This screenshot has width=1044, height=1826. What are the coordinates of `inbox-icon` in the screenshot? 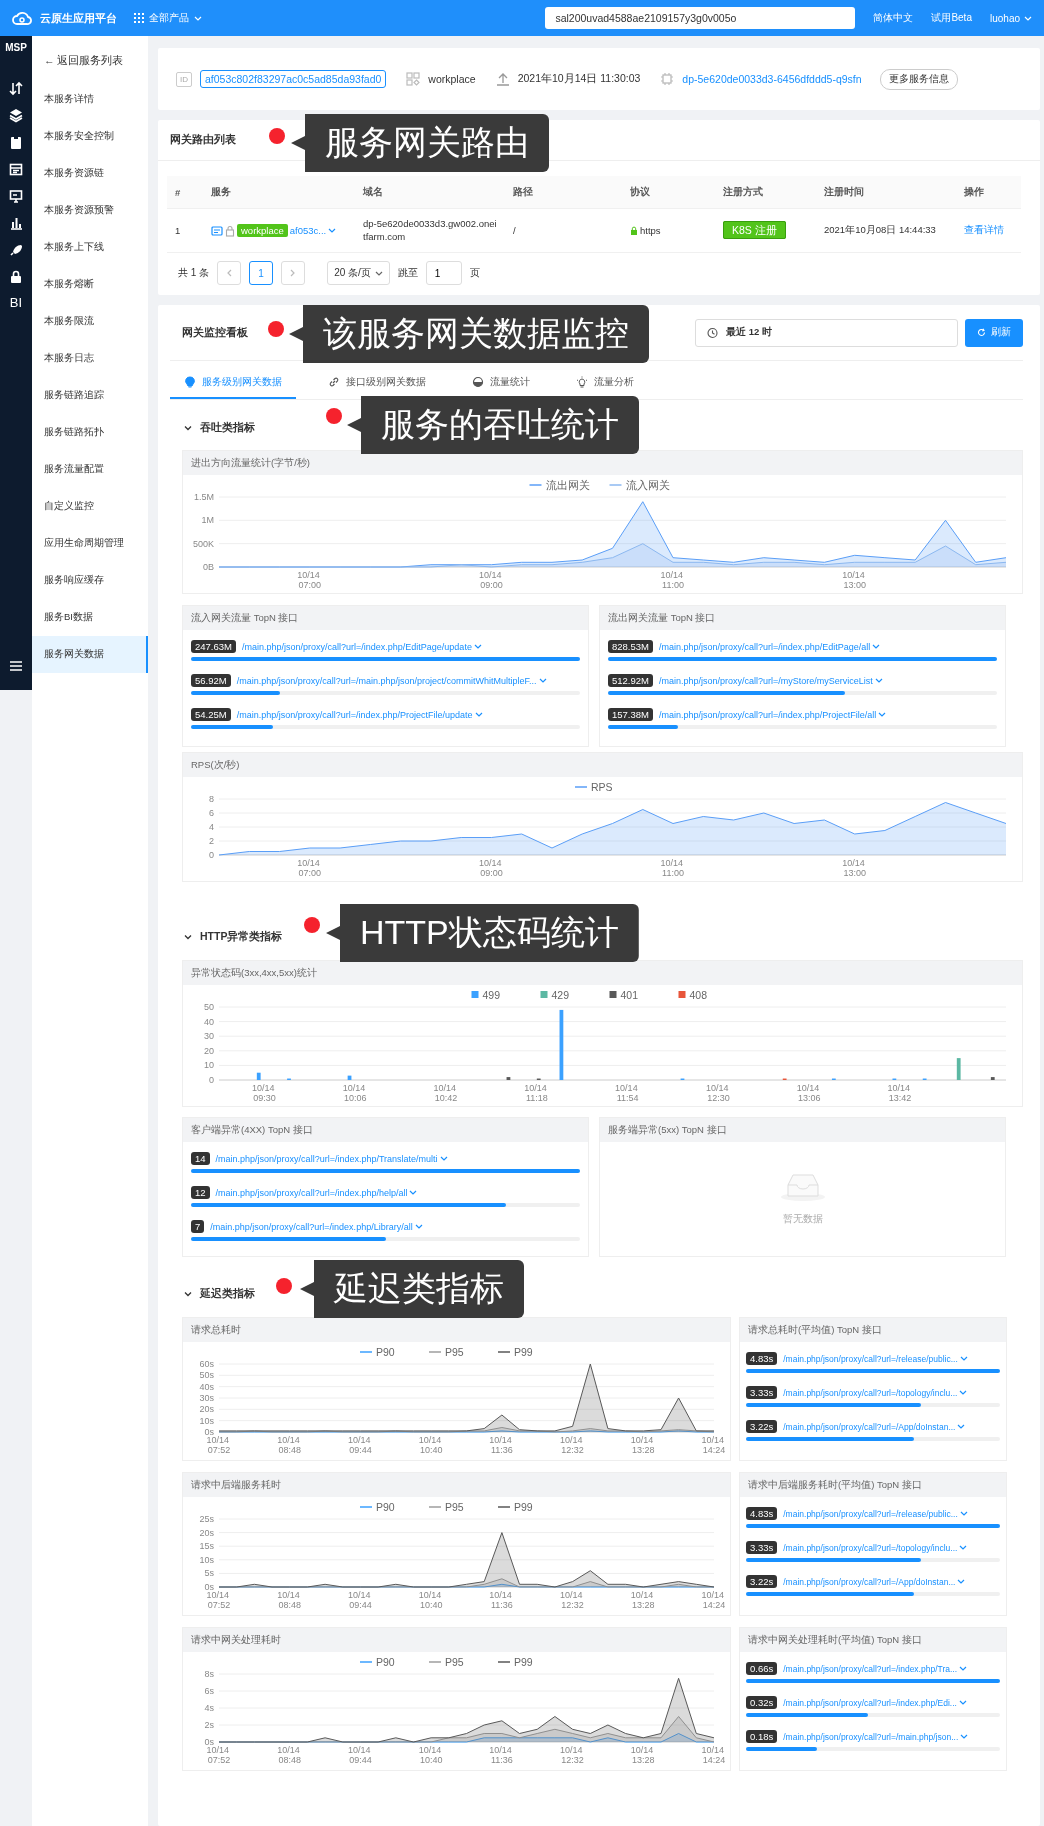 It's located at (802, 1187).